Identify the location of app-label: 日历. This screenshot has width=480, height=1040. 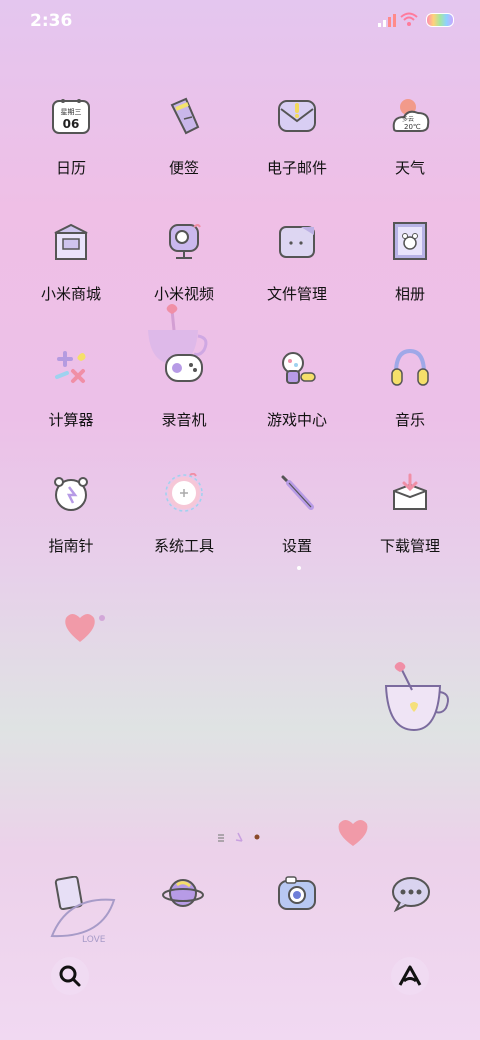
(70, 168).